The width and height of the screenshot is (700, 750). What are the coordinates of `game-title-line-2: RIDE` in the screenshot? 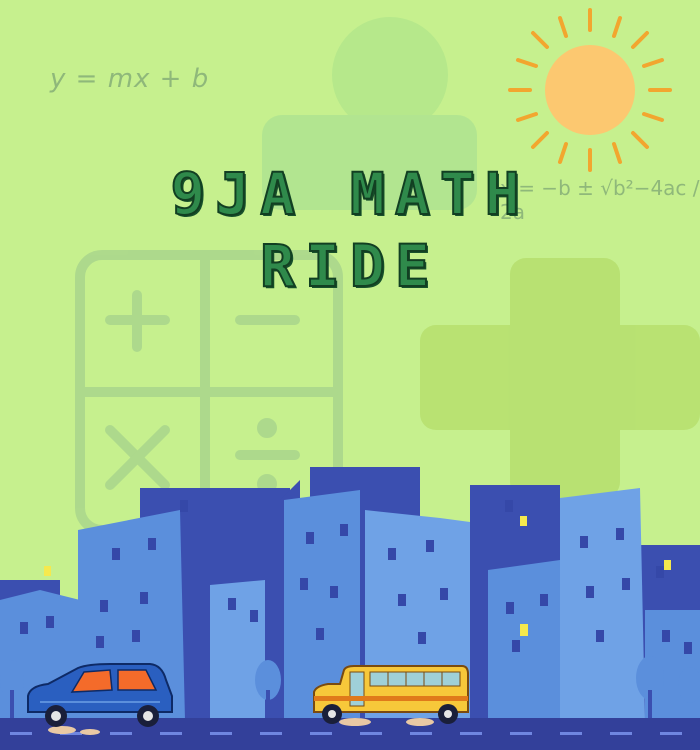 It's located at (349, 266).